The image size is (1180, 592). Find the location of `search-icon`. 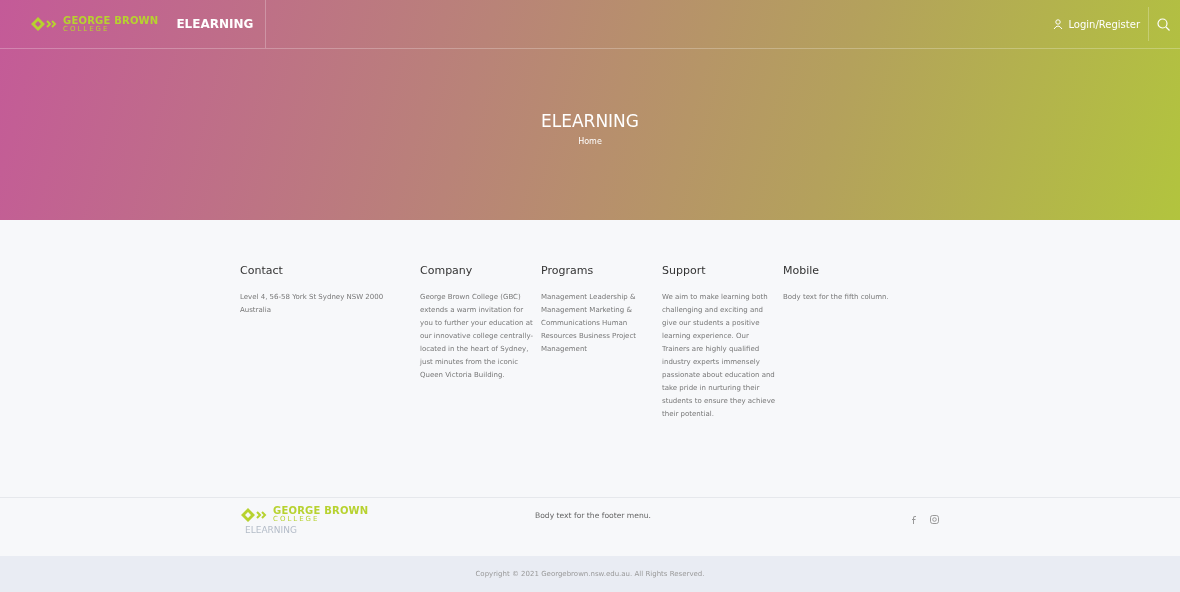

search-icon is located at coordinates (1163, 24).